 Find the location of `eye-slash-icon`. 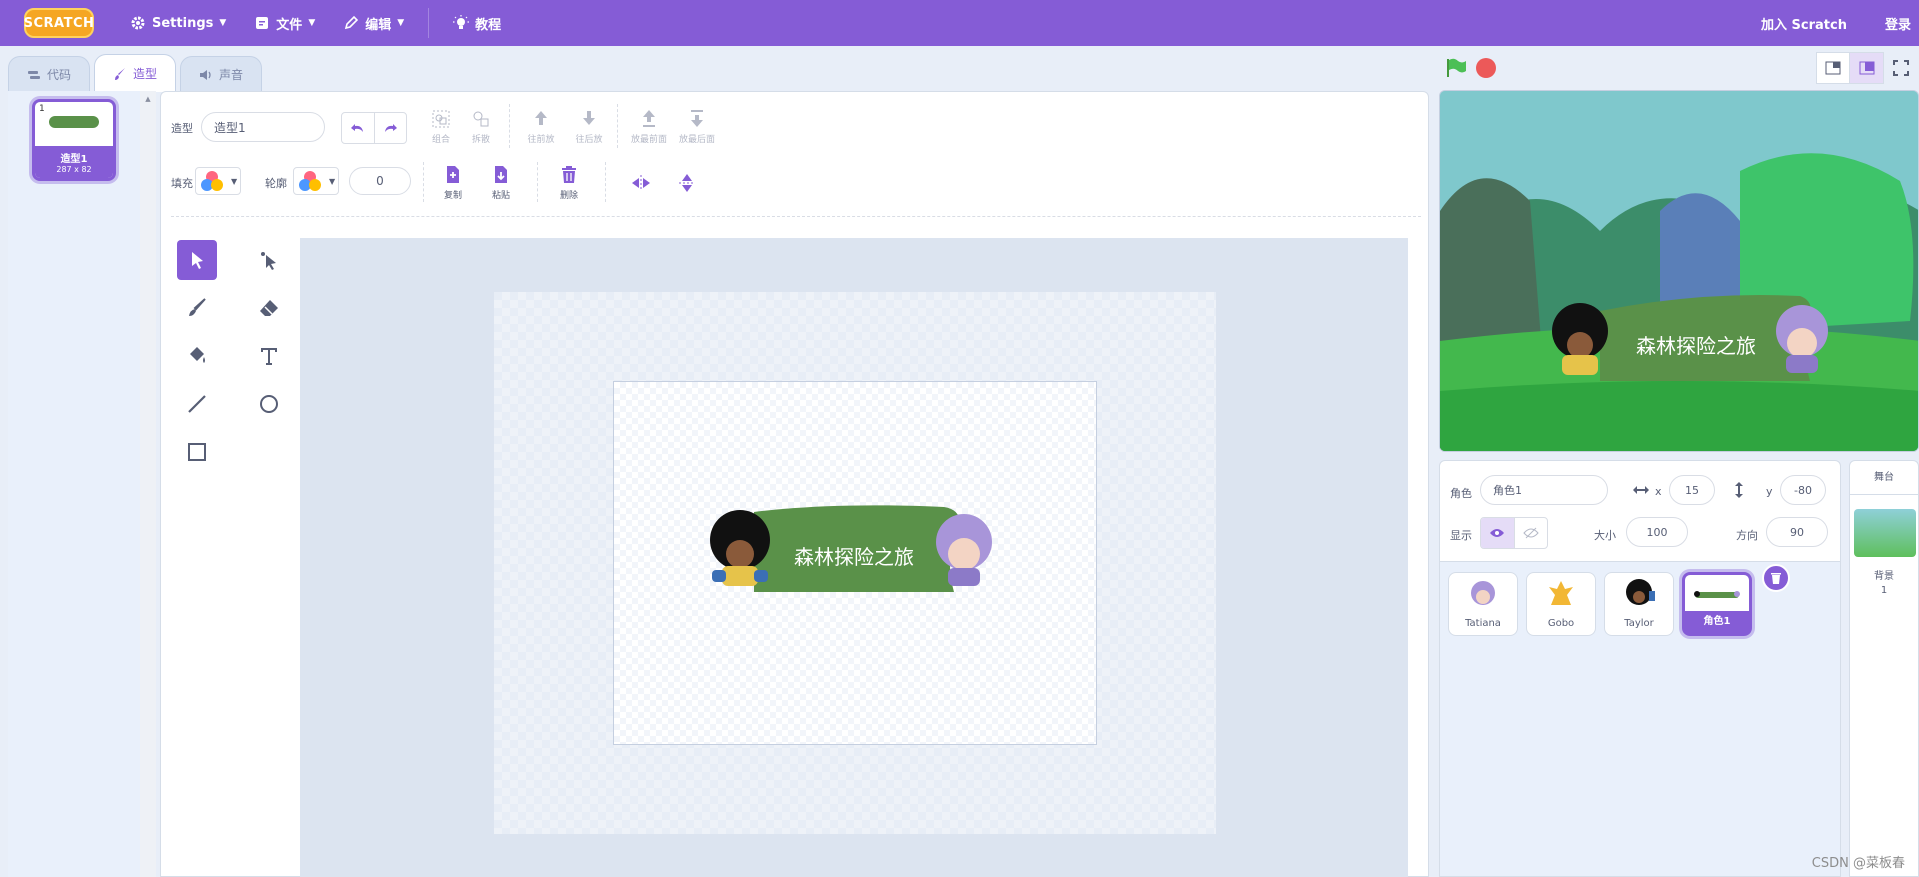

eye-slash-icon is located at coordinates (1531, 533).